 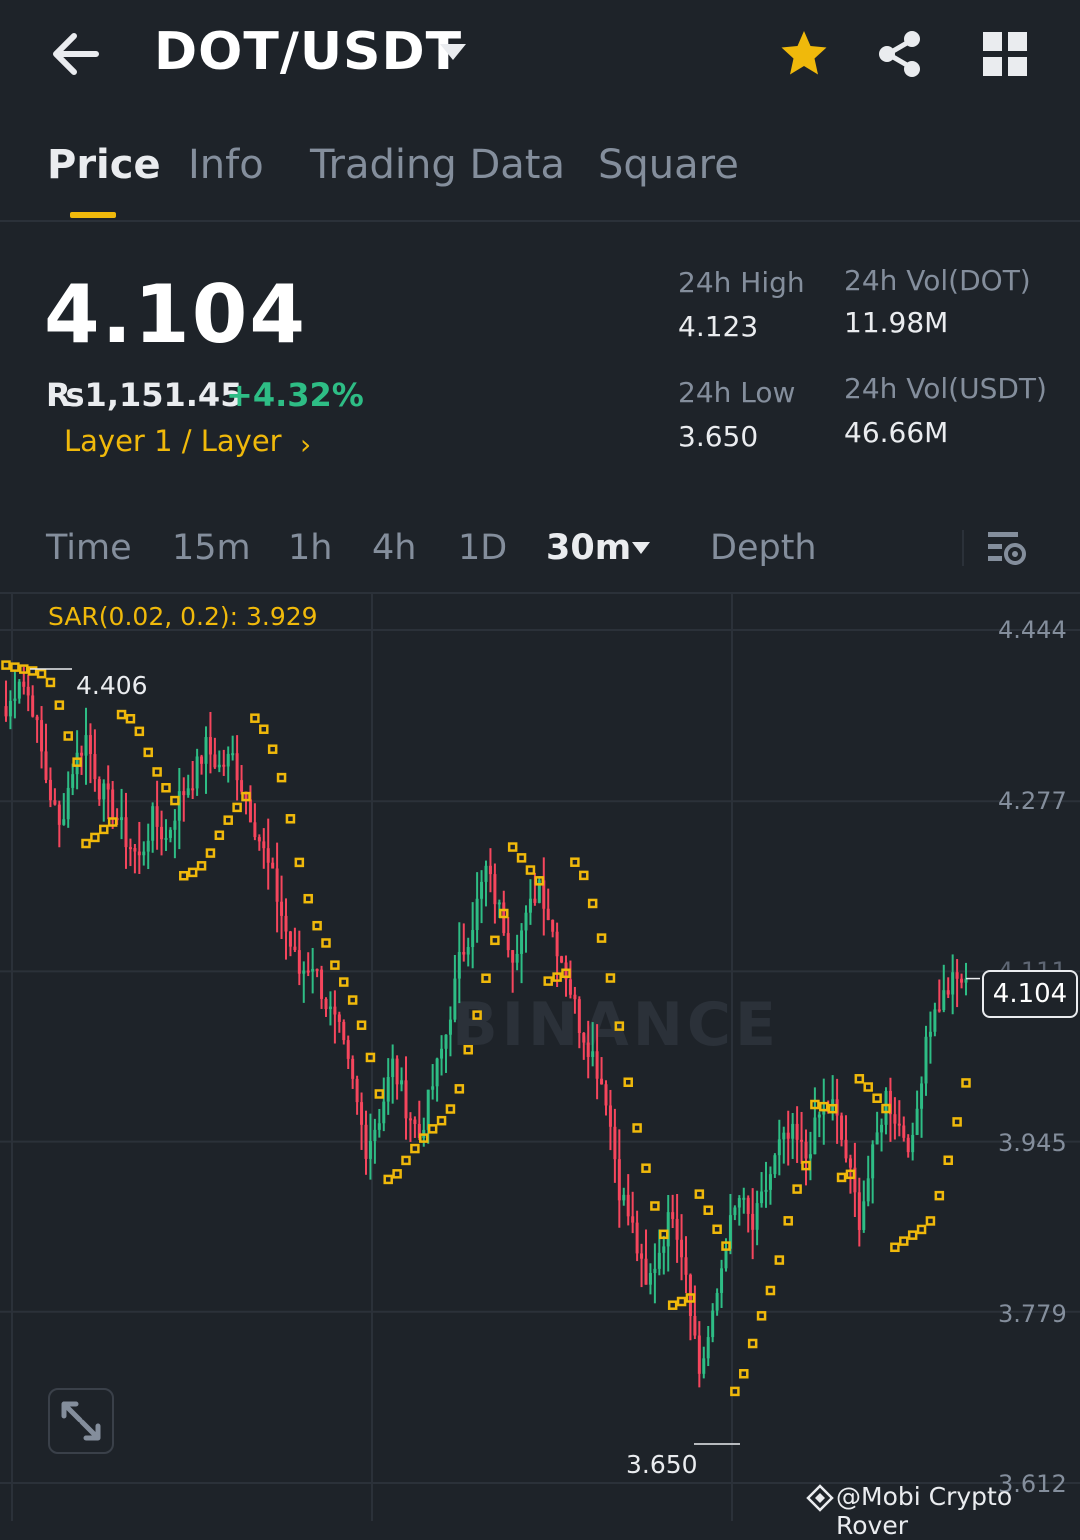 What do you see at coordinates (804, 54) in the screenshot?
I see `star-icon` at bounding box center [804, 54].